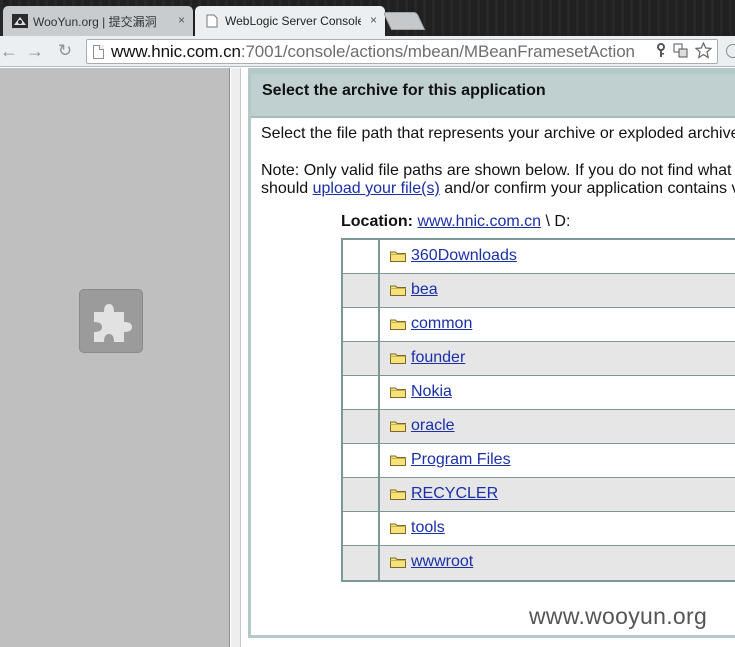 This screenshot has height=647, width=735. I want to click on directory-row: Program Files, so click(539, 461).